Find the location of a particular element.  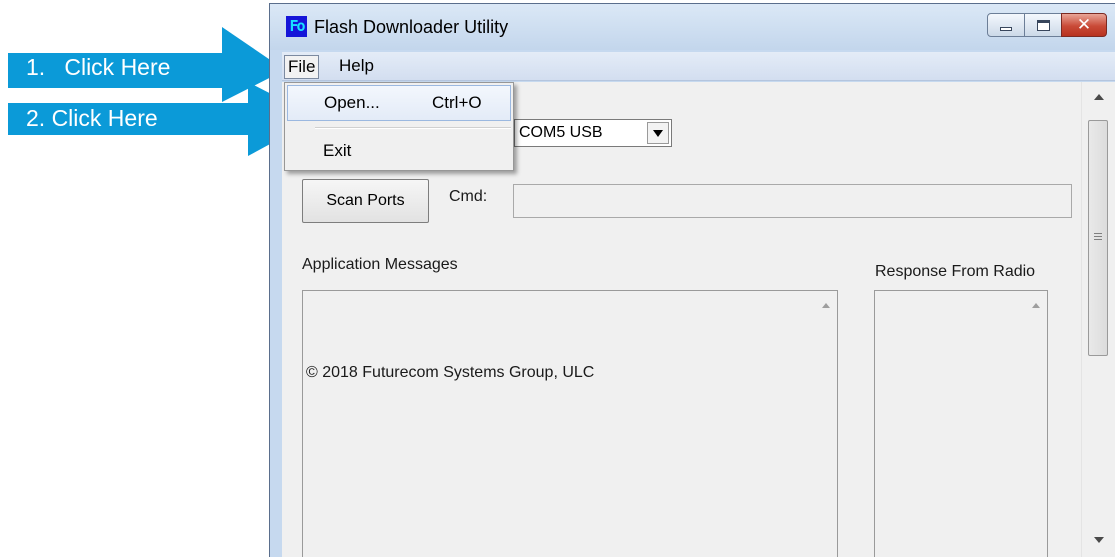

callout-step1: 1. Click Here is located at coordinates (98, 67).